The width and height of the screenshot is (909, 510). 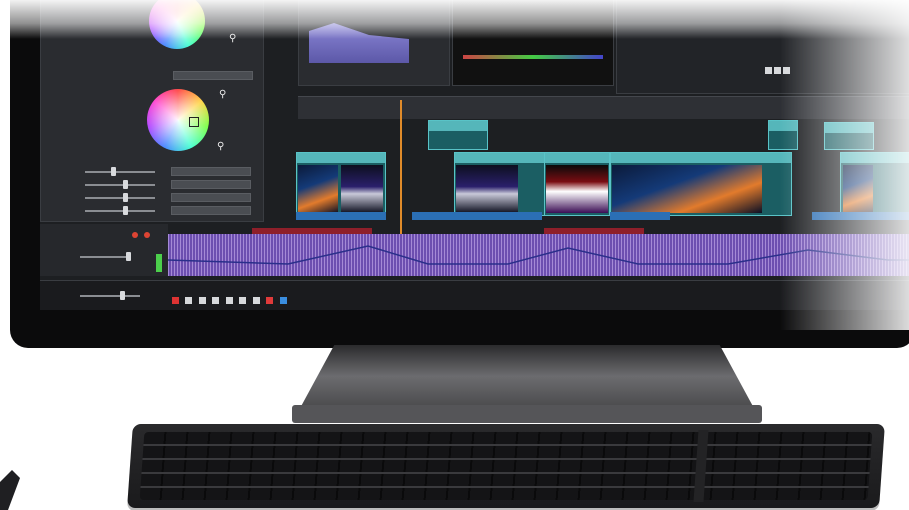 I want to click on color-wheel-main, so click(x=178, y=120).